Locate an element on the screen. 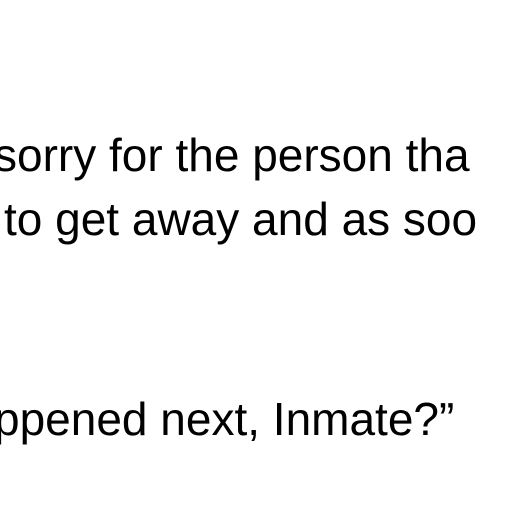  text-line: to get away and as soo is located at coordinates (241, 219).